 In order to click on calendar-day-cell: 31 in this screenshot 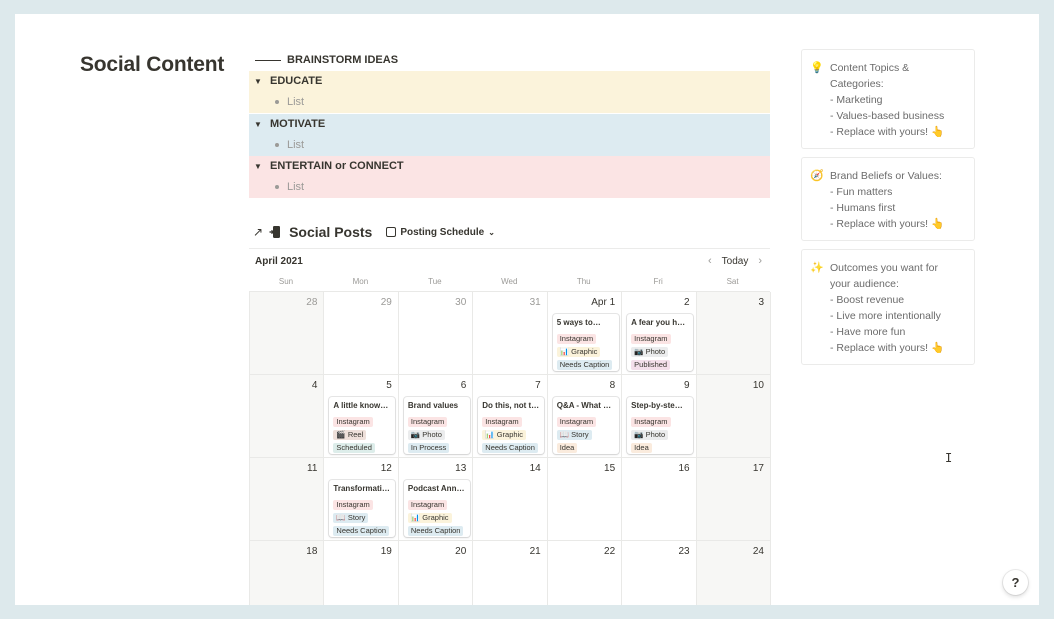, I will do `click(510, 333)`.